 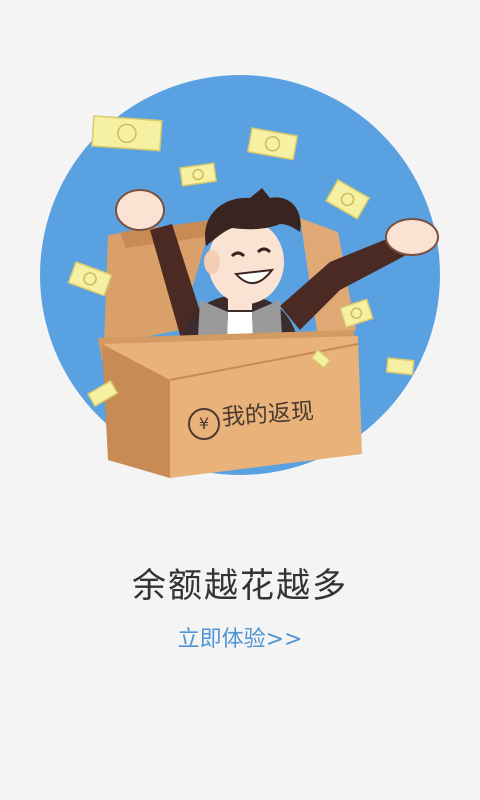 I want to click on page-title: 余额越花越多, so click(x=240, y=586).